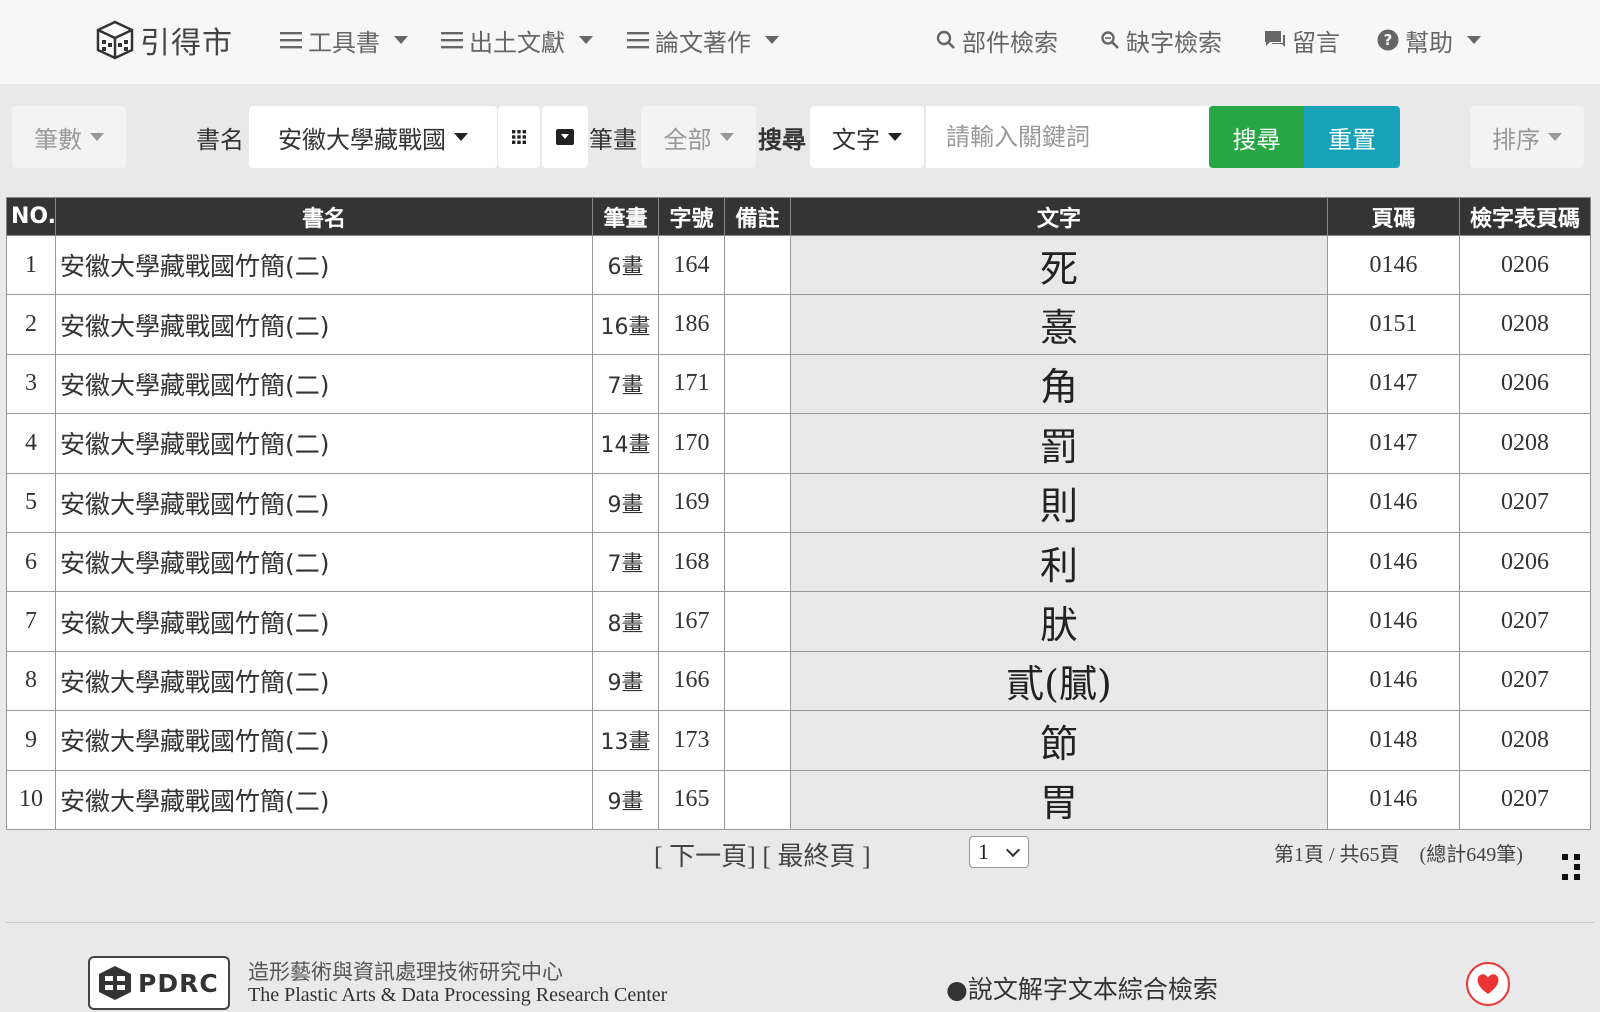 Image resolution: width=1600 pixels, height=1012 pixels. I want to click on archive-button, so click(565, 137).